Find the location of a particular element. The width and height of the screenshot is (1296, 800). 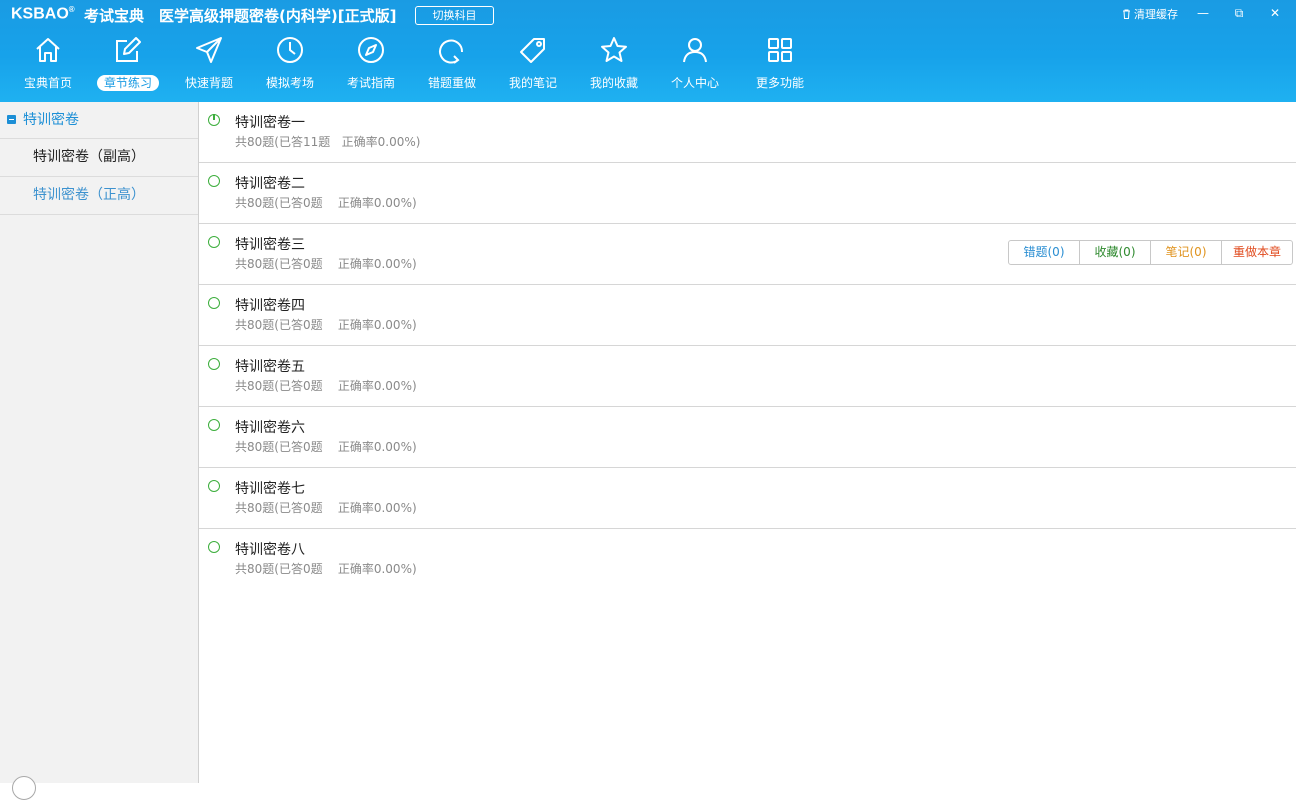

paper-title: 特训密卷五 is located at coordinates (270, 367).